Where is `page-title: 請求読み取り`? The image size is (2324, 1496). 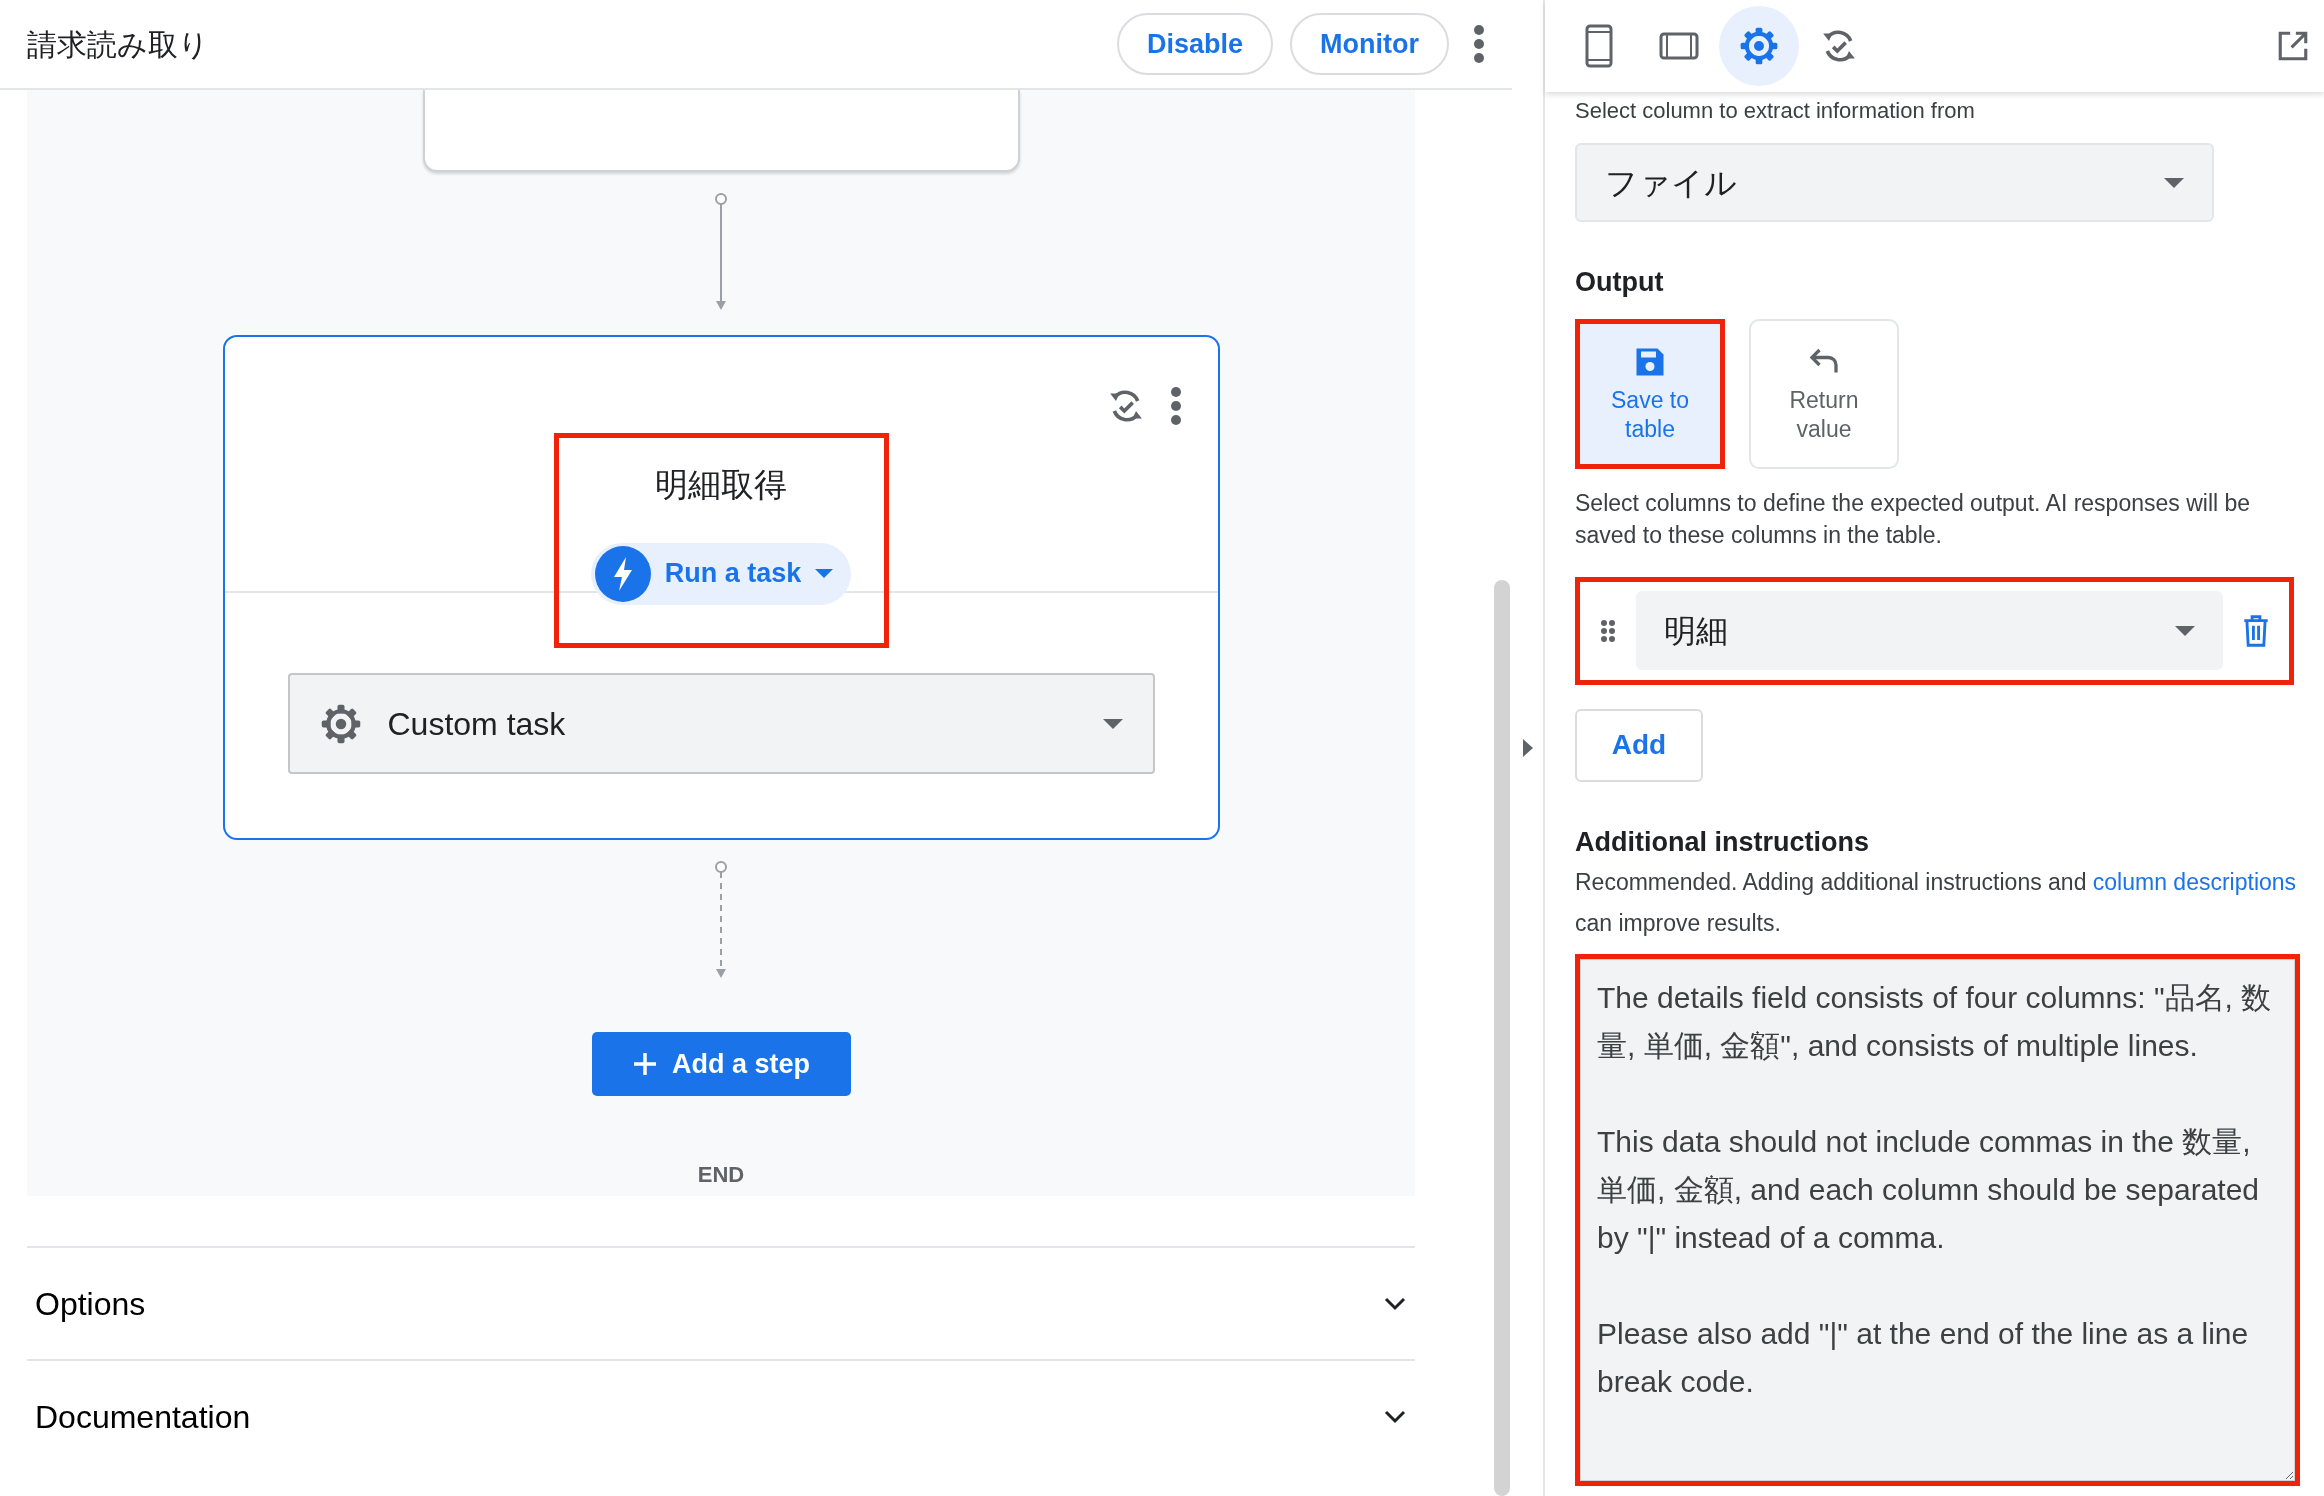
page-title: 請求読み取り is located at coordinates (118, 44).